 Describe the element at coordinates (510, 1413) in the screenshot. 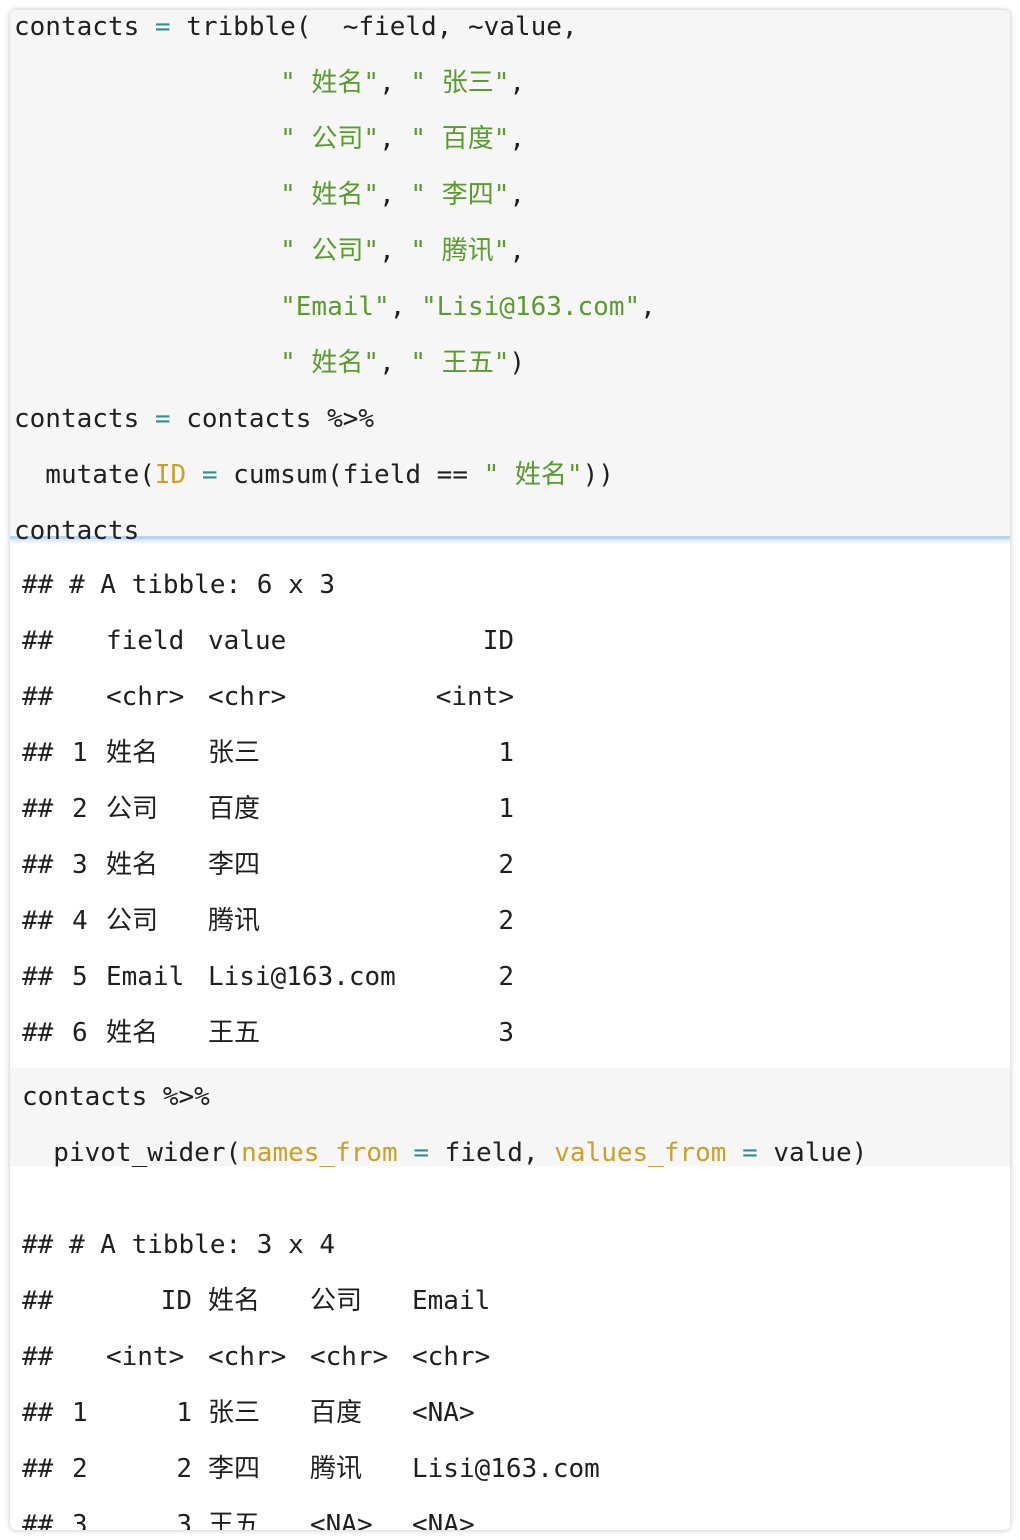

I see `table-row: ## 1 1 张三 百度 <NA>` at that location.